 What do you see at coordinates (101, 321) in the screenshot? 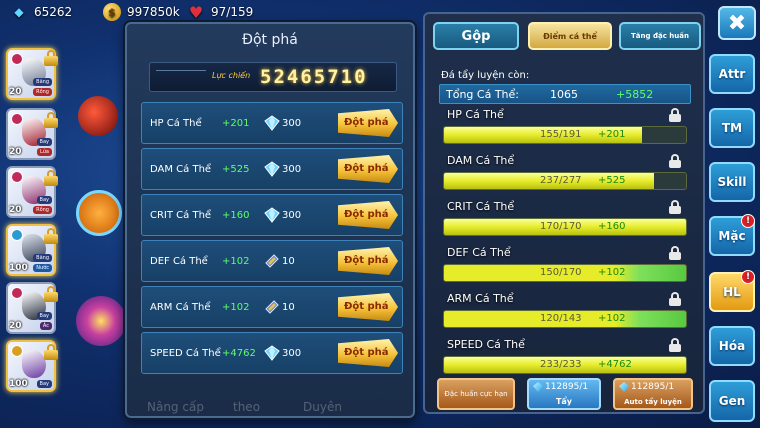
I see `wheel-icon` at bounding box center [101, 321].